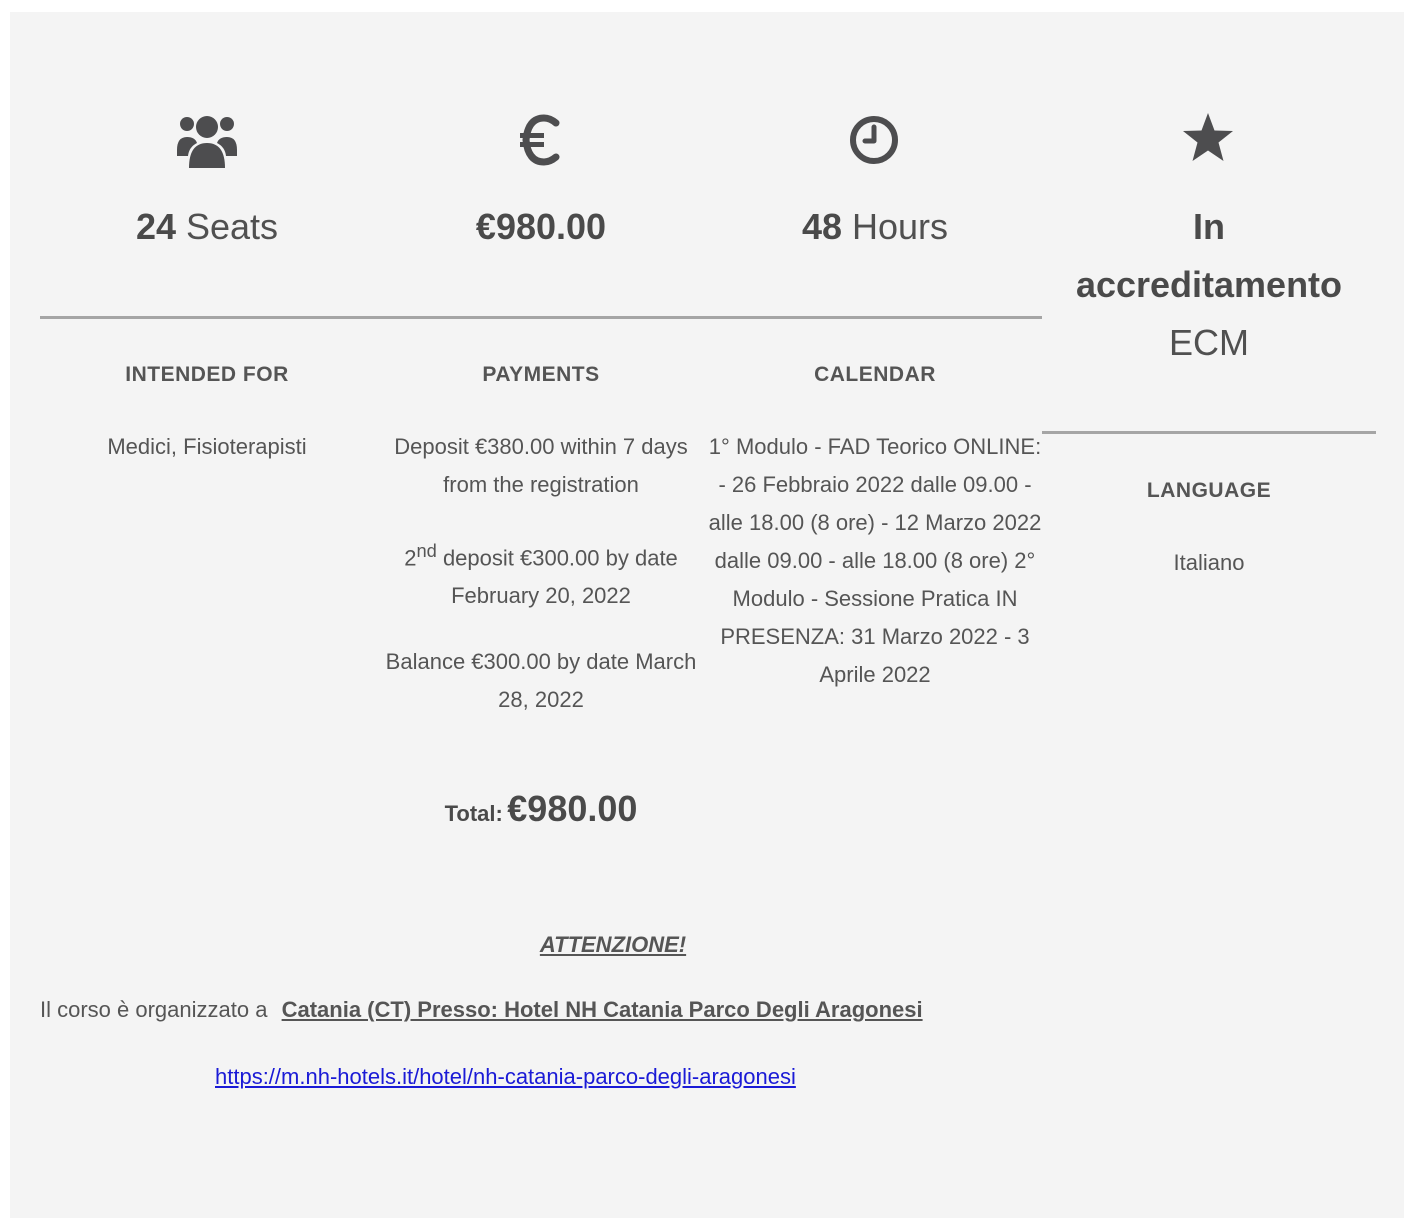 The height and width of the screenshot is (1220, 1404). I want to click on intended-for-label: INTENDED FOR, so click(207, 374).